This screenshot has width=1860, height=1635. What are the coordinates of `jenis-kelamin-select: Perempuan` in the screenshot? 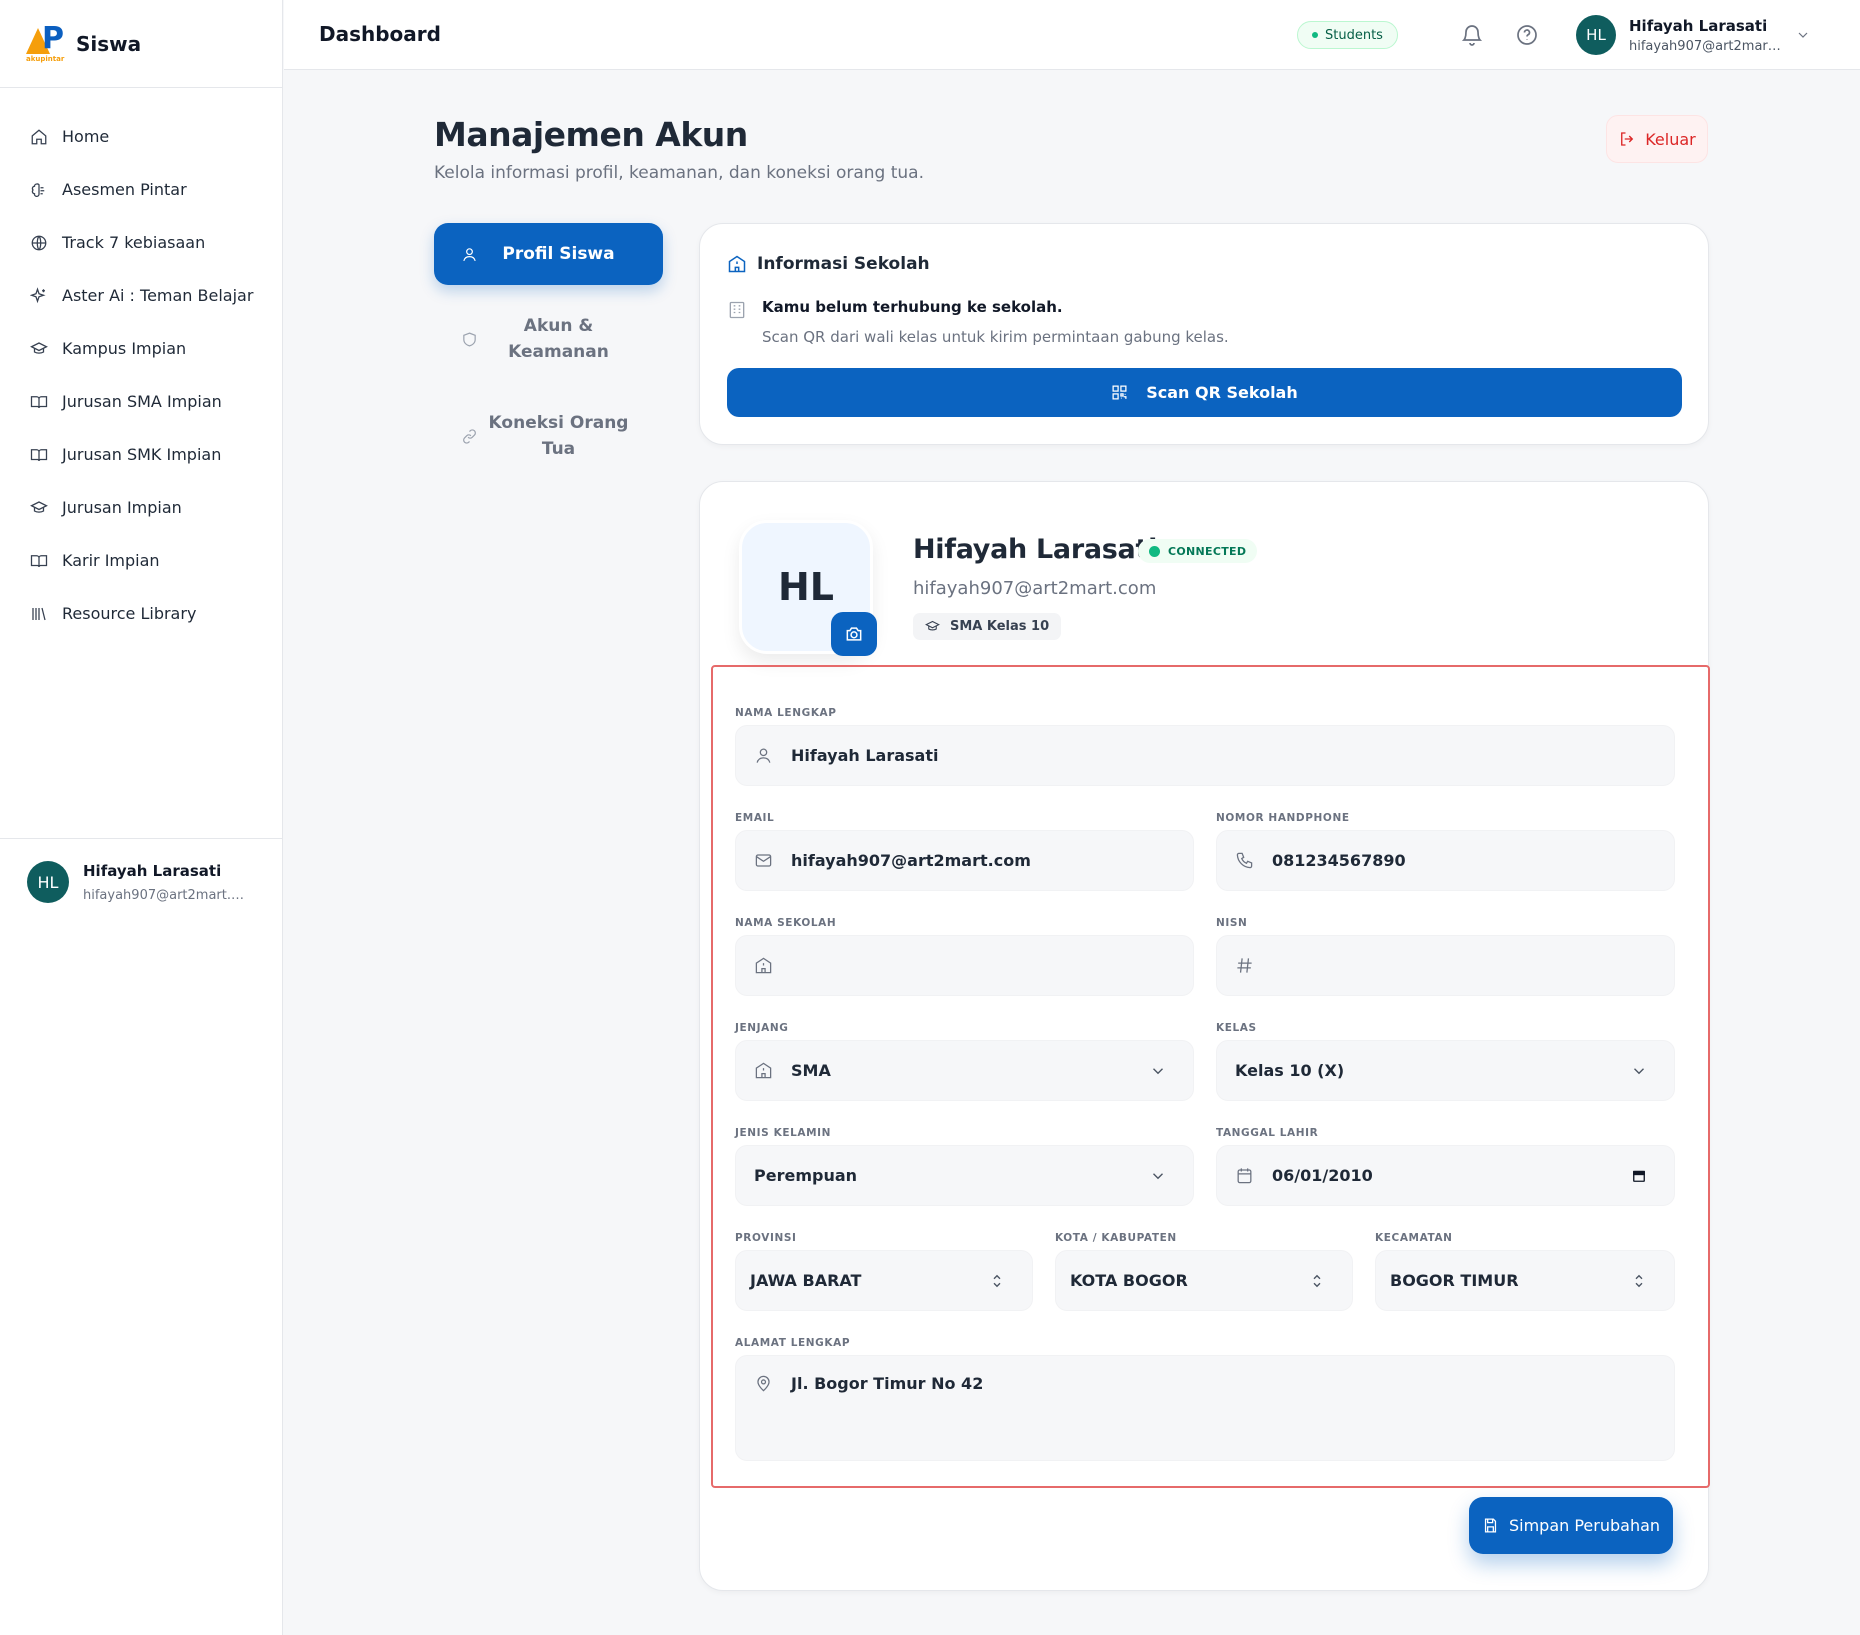 It's located at (964, 1175).